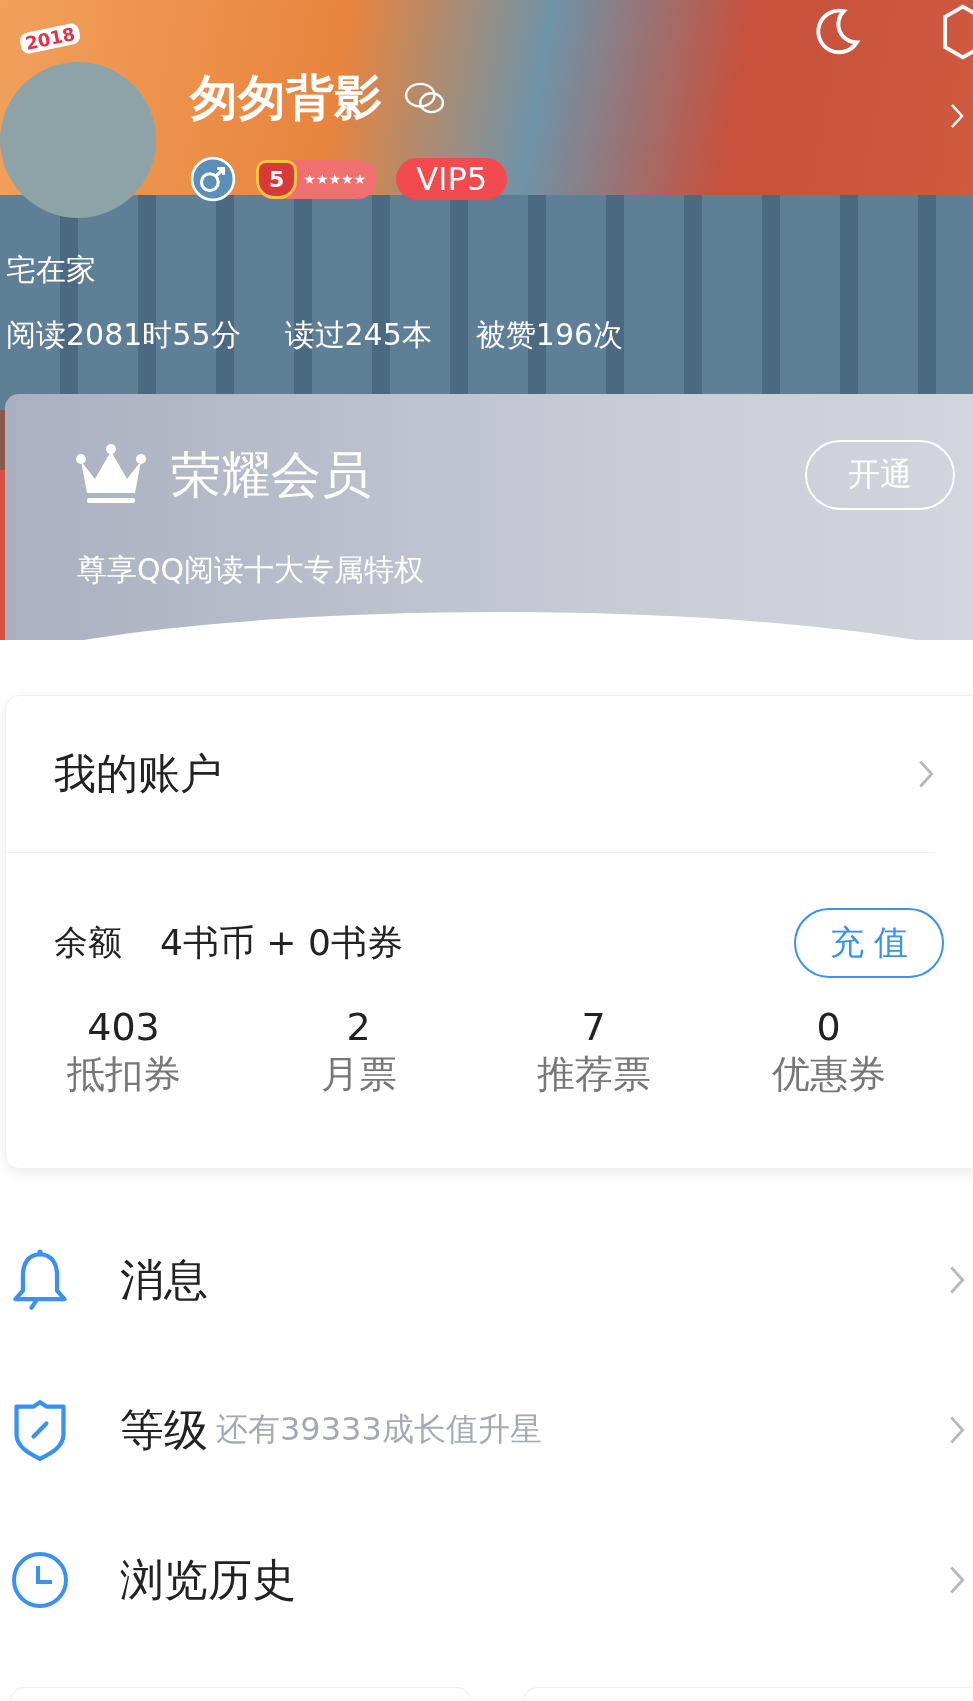 This screenshot has width=973, height=1701. Describe the element at coordinates (593, 1074) in the screenshot. I see `ticket-label: 推荐票` at that location.